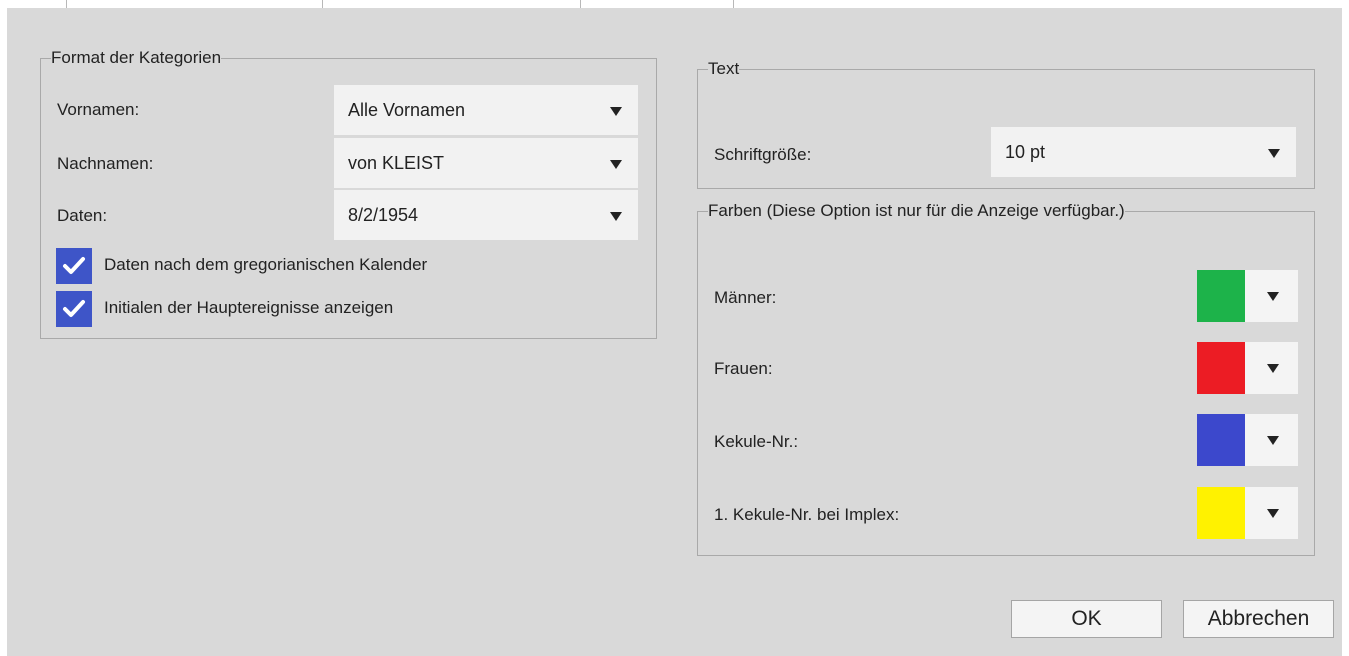  Describe the element at coordinates (82, 215) in the screenshot. I see `dates-label: Daten:` at that location.